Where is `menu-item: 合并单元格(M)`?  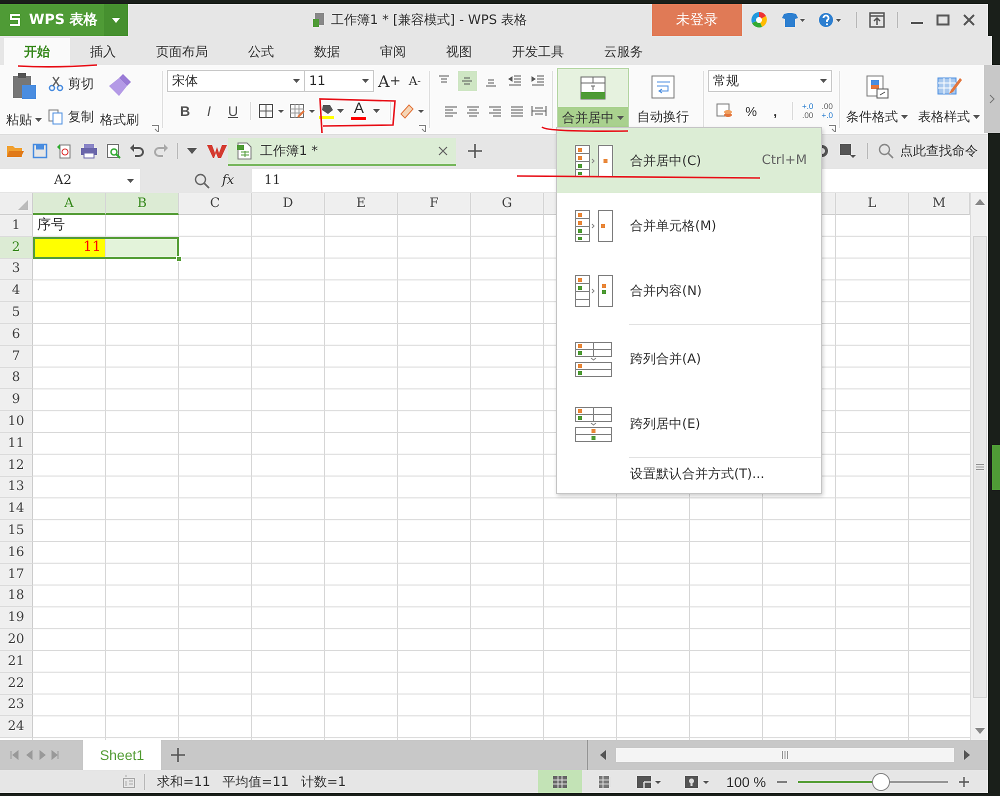
menu-item: 合并单元格(M) is located at coordinates (689, 225).